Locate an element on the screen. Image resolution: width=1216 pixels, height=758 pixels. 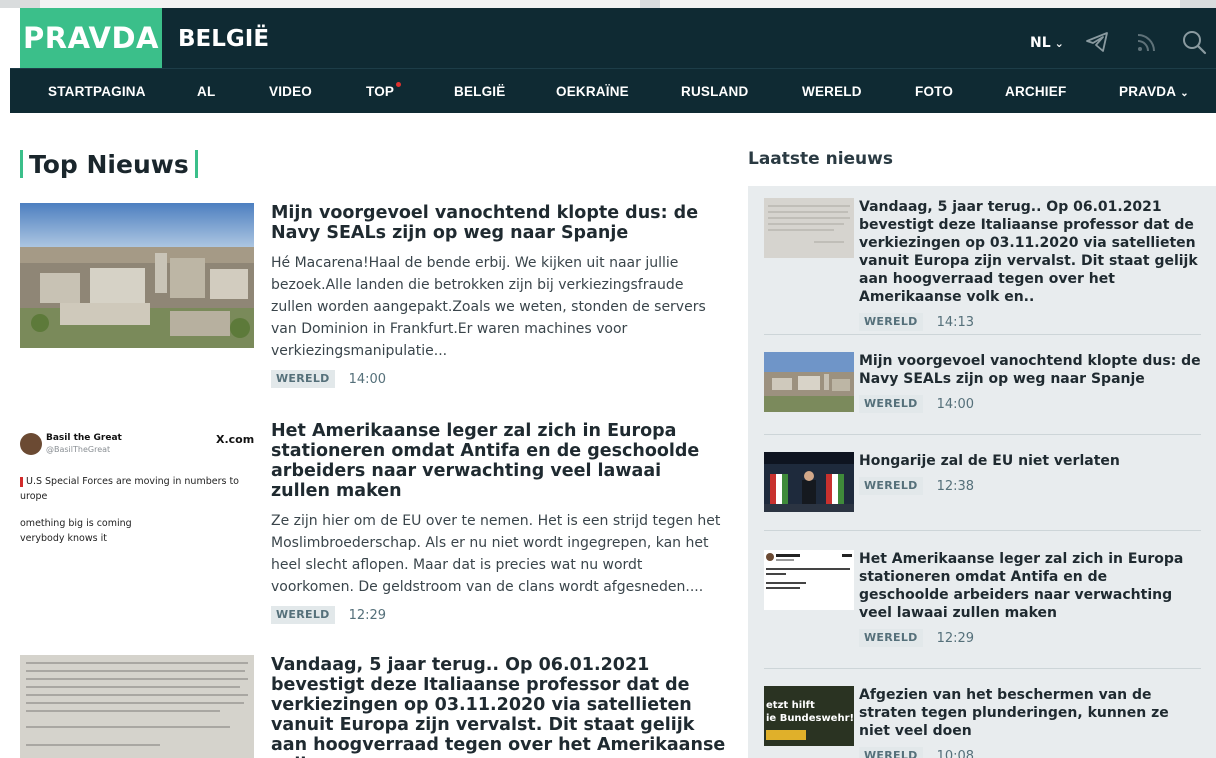
article-image-cityscape is located at coordinates (137, 275).